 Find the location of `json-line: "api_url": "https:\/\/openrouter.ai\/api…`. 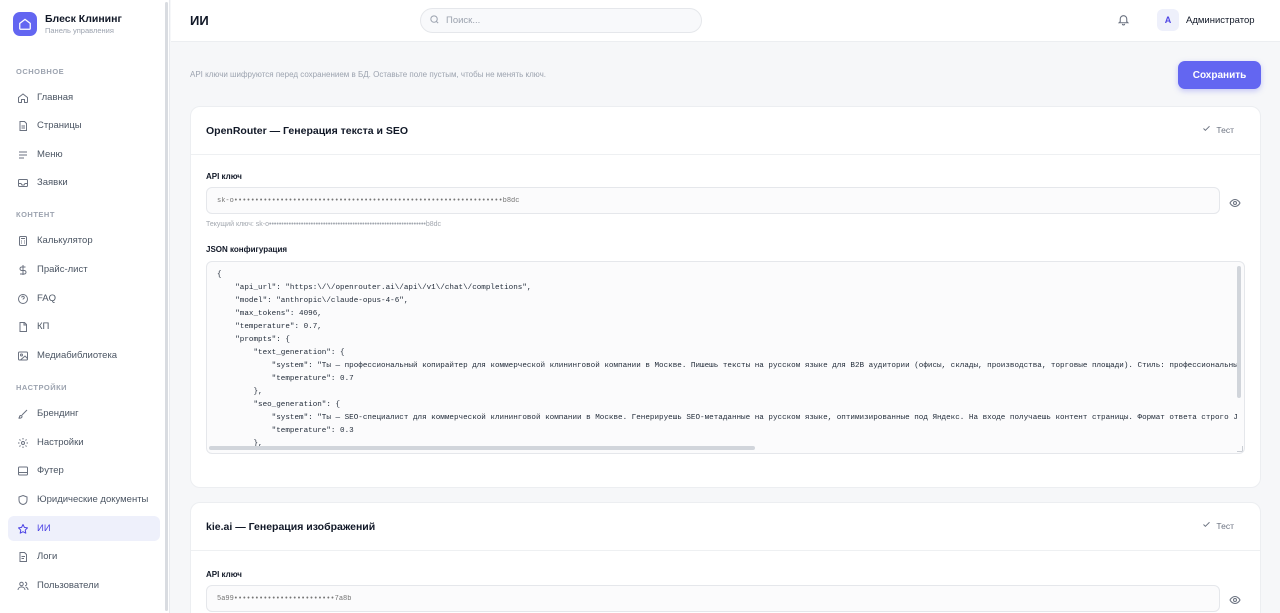

json-line: "api_url": "https:\/\/openrouter.ai\/api… is located at coordinates (374, 288).